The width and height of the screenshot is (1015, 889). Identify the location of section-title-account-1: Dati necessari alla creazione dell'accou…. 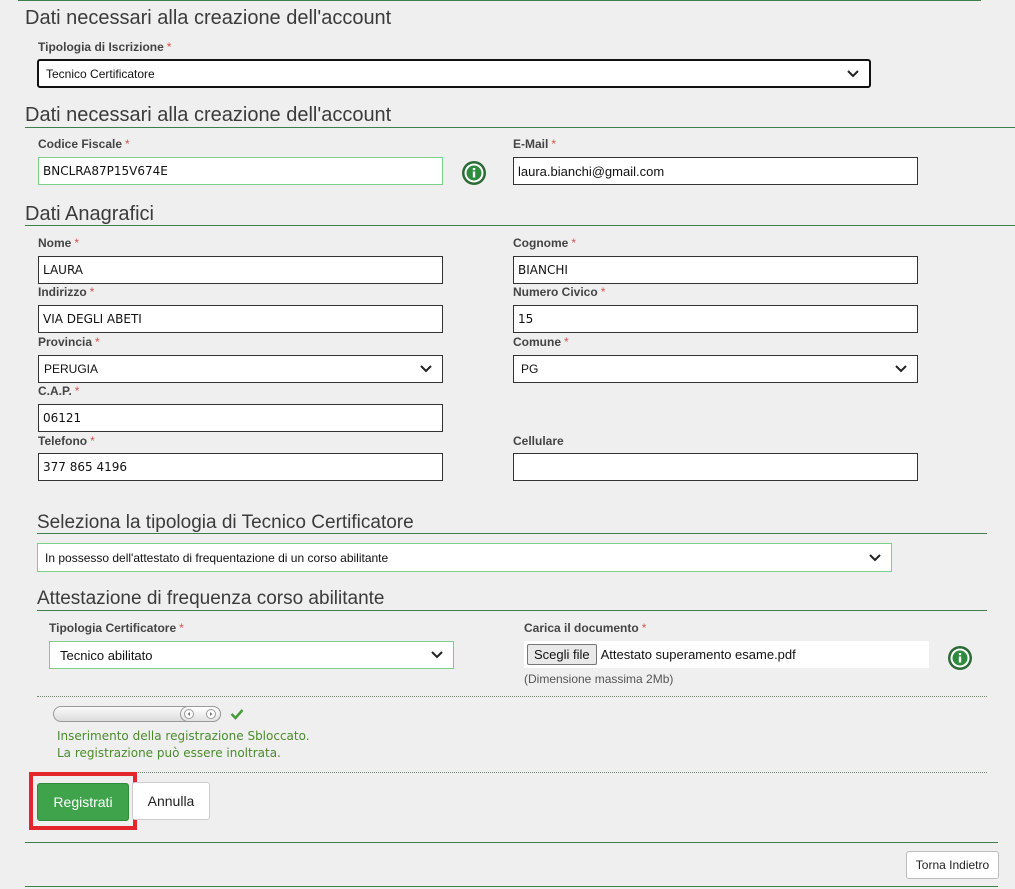
(208, 18).